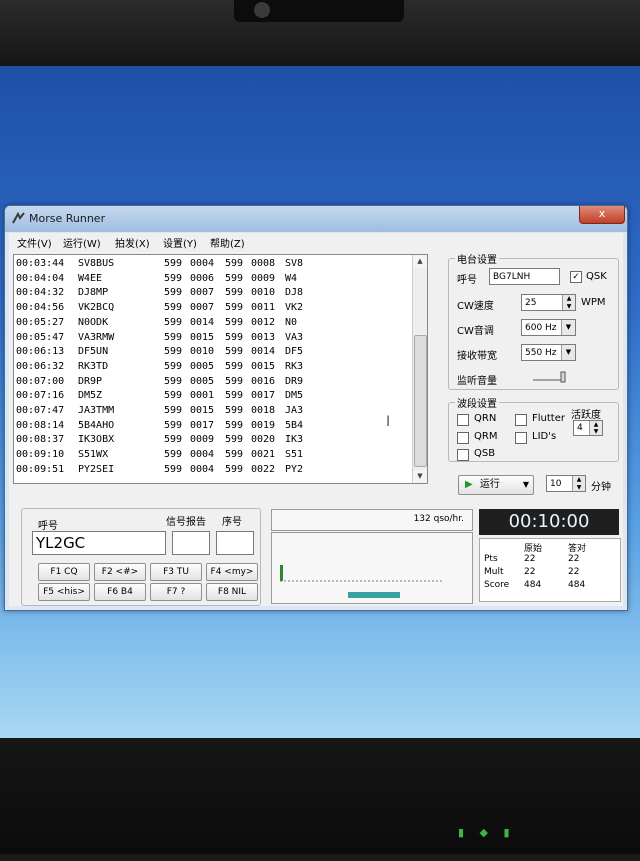 This screenshot has height=861, width=640. Describe the element at coordinates (420, 261) in the screenshot. I see `scroll-up-icon: ▲` at that location.